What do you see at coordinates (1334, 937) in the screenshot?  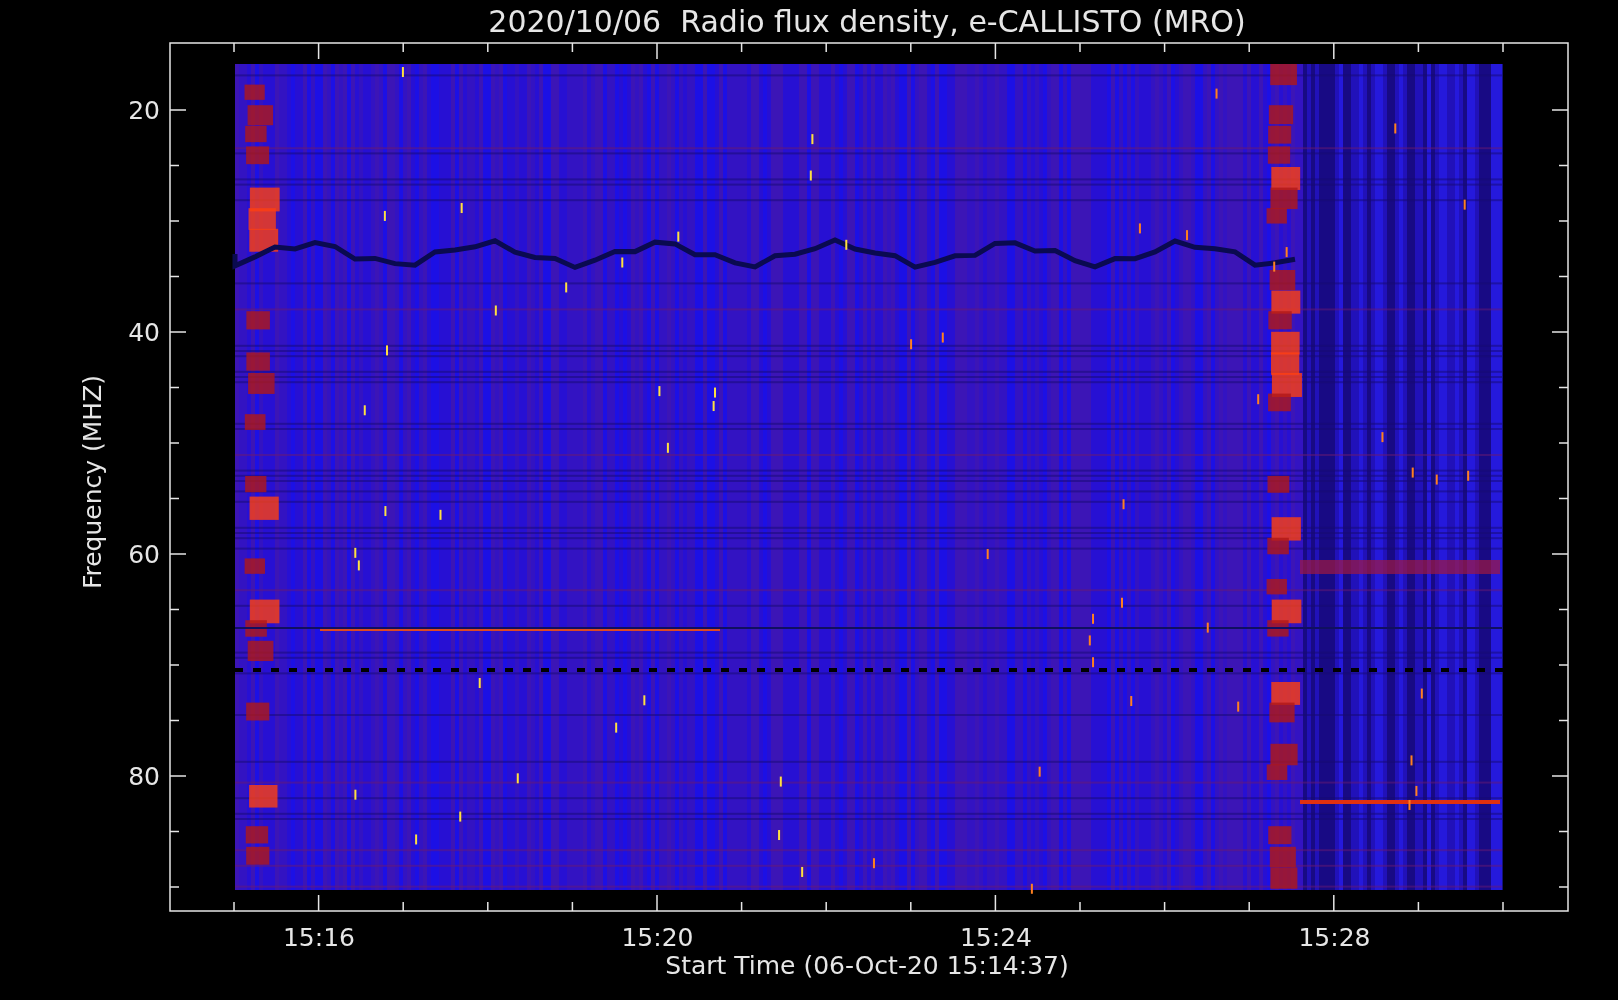 I see `tick-label: 15:28` at bounding box center [1334, 937].